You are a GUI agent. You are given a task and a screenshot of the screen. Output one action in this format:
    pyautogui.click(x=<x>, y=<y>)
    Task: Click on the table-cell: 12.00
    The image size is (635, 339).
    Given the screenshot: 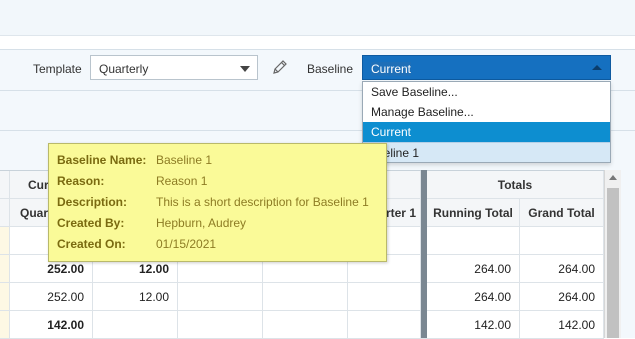 What is the action you would take?
    pyautogui.click(x=135, y=296)
    